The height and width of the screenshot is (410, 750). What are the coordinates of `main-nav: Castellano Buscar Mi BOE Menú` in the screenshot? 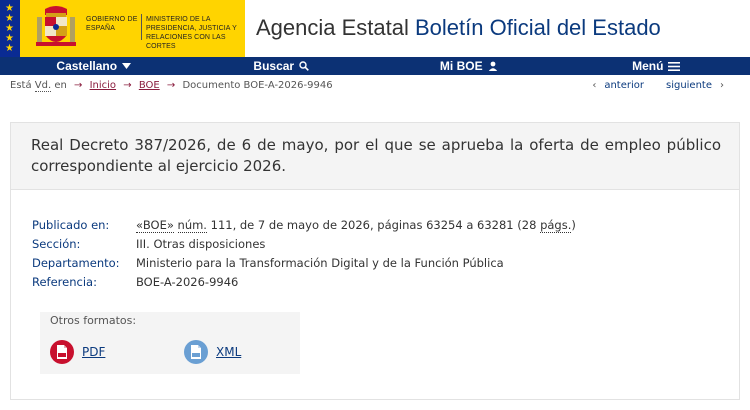 It's located at (375, 66).